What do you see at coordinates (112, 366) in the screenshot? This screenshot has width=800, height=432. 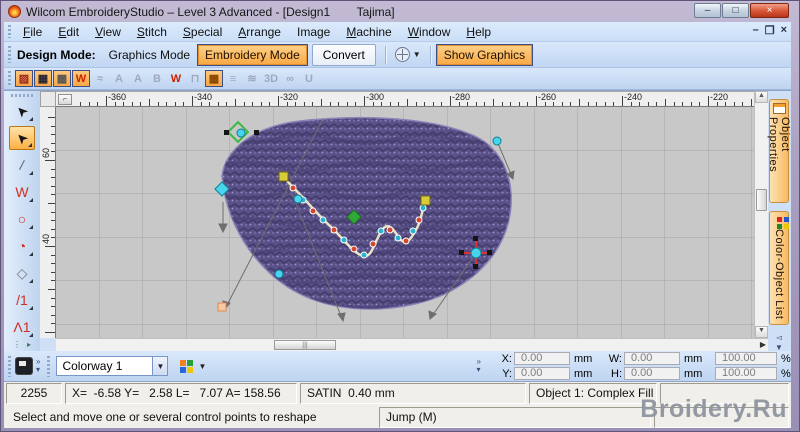 I see `colorway-combobox: Colorway 1 ▼` at bounding box center [112, 366].